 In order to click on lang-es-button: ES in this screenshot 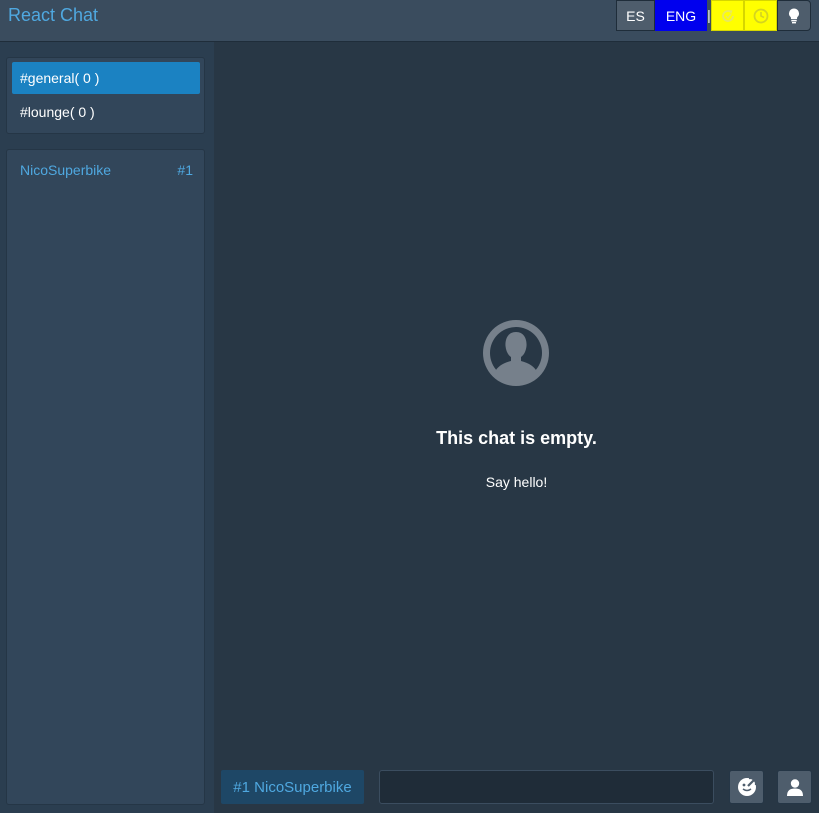, I will do `click(635, 15)`.